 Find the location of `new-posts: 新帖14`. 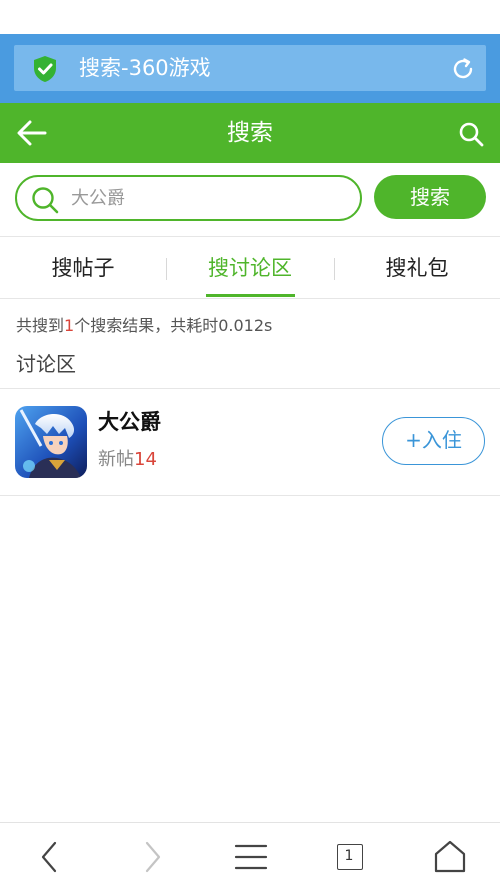

new-posts: 新帖14 is located at coordinates (127, 460).